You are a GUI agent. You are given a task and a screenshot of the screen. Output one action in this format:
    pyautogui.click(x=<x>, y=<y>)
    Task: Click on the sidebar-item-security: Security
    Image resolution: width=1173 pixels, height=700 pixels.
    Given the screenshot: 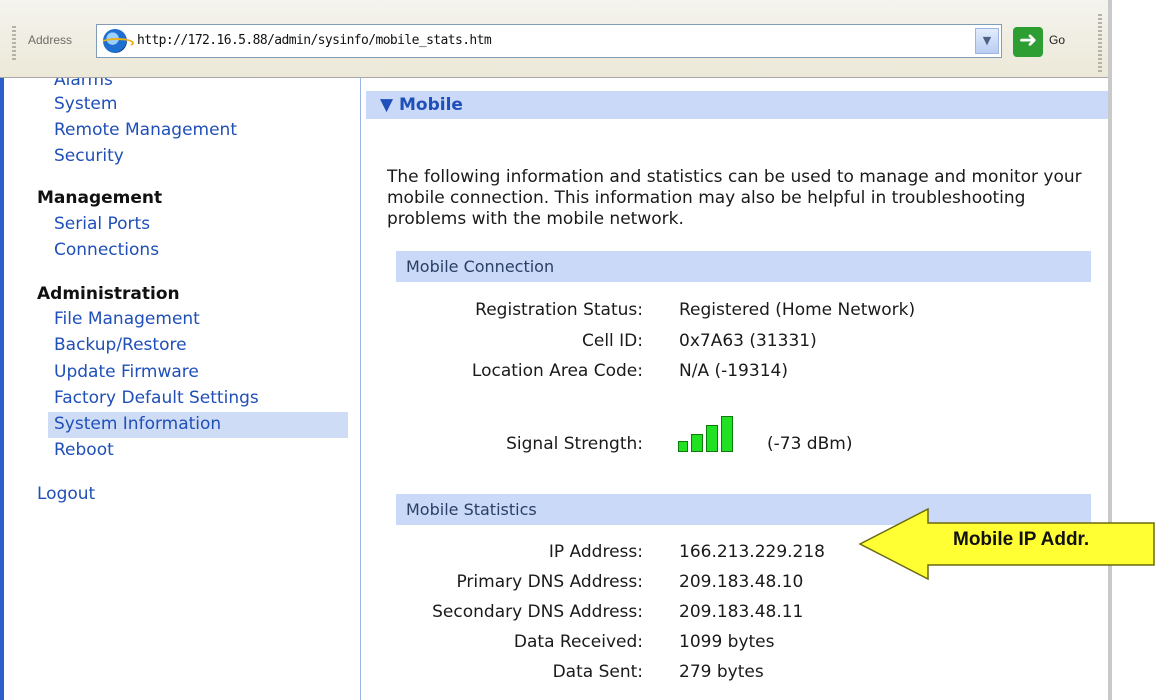 What is the action you would take?
    pyautogui.click(x=89, y=156)
    